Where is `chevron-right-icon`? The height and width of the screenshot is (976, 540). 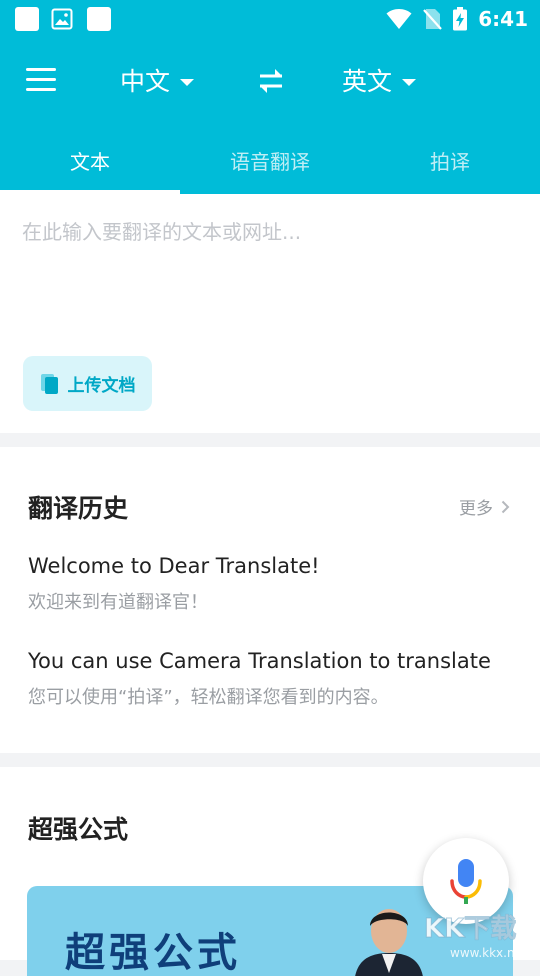 chevron-right-icon is located at coordinates (505, 506).